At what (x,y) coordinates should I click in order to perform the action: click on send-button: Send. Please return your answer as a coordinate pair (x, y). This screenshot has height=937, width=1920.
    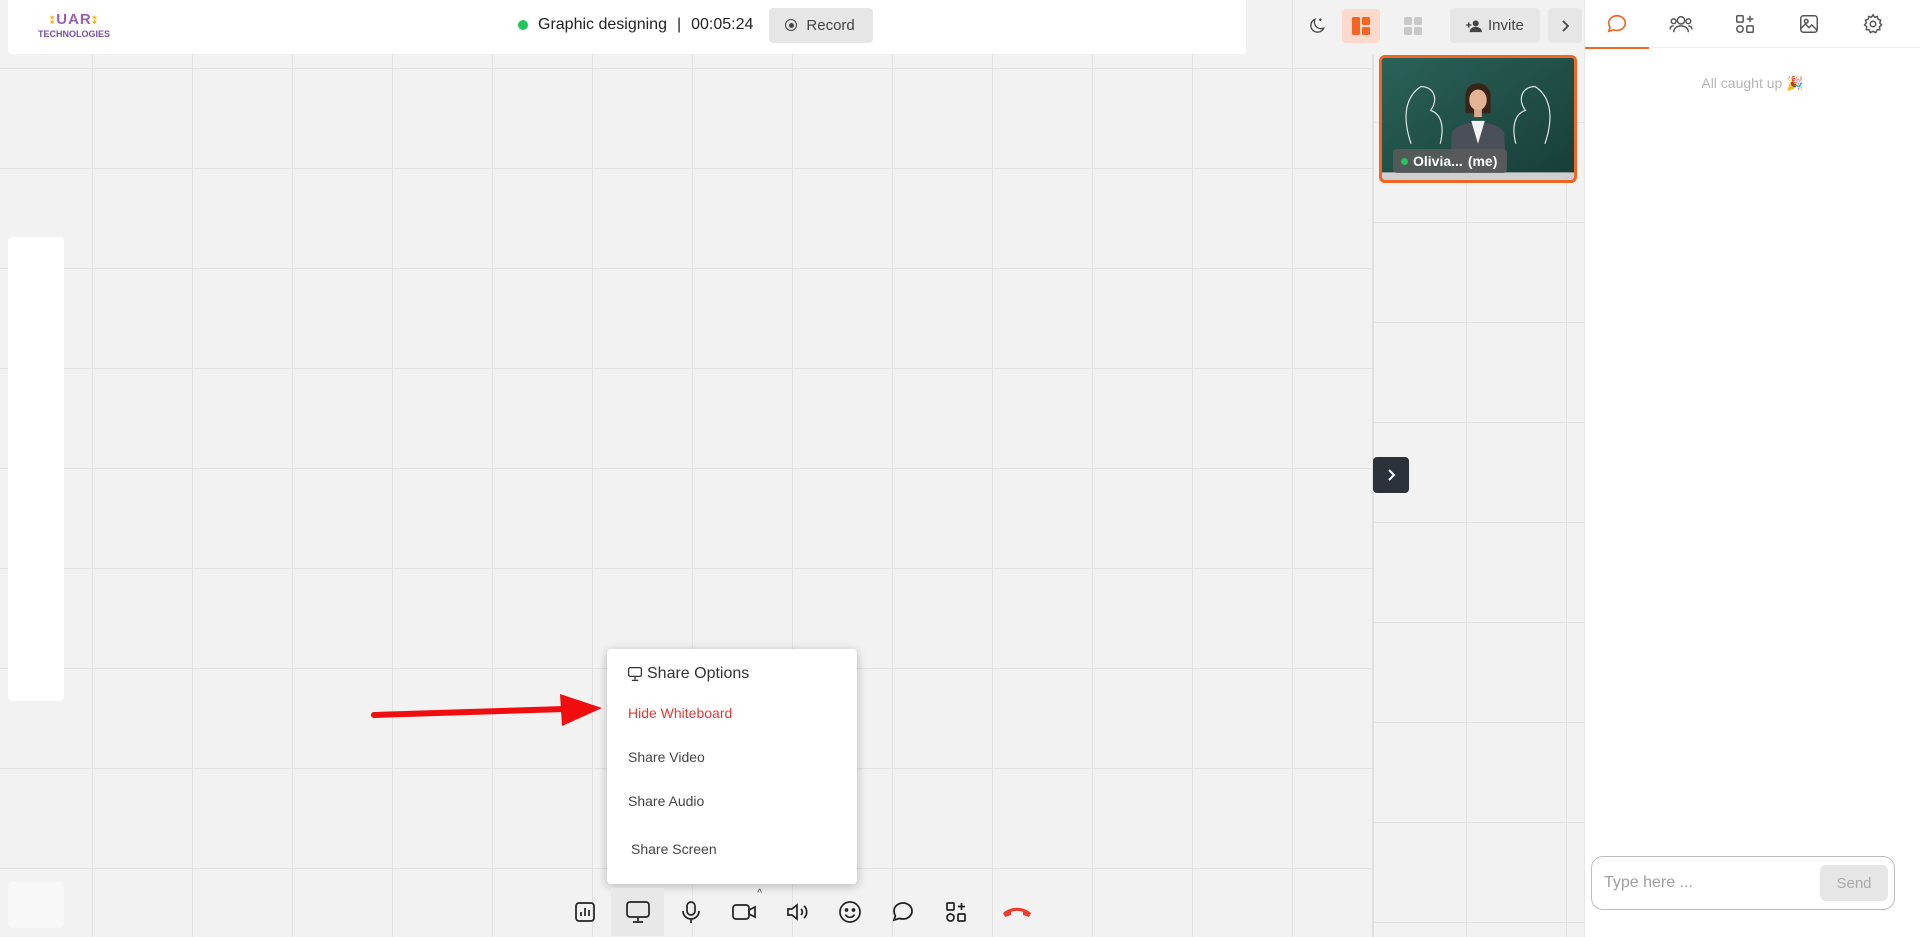
    Looking at the image, I should click on (1854, 883).